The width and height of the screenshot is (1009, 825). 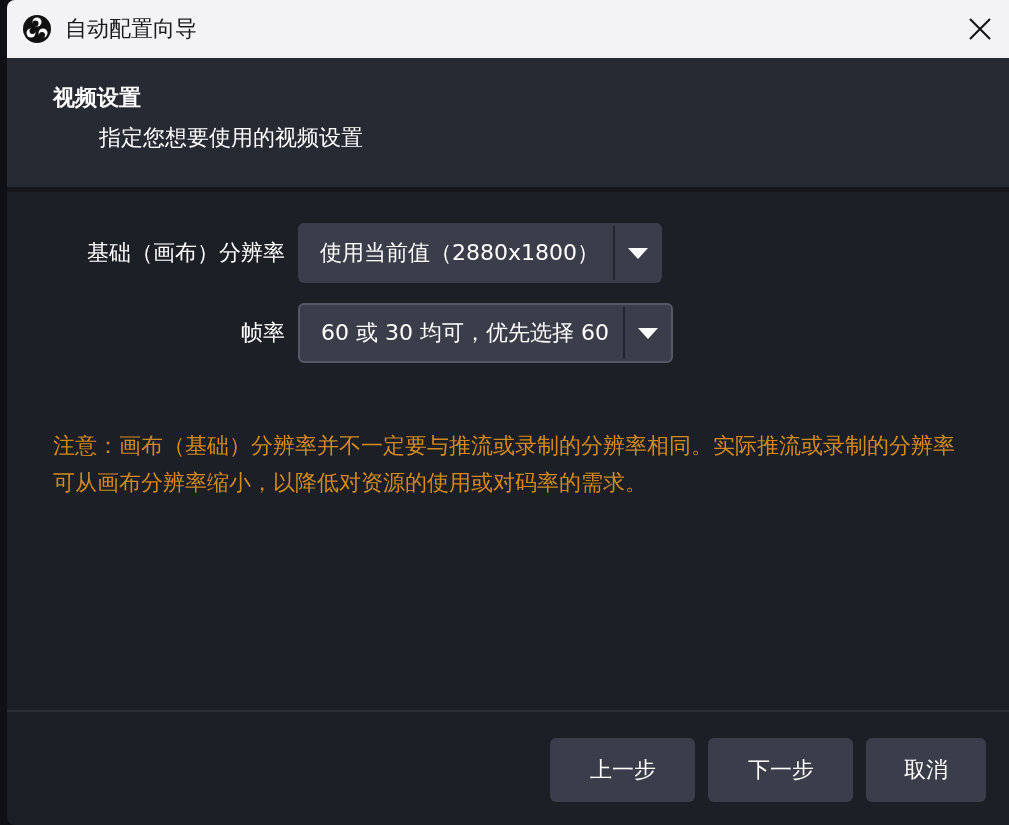 I want to click on dialog-button: 上一步, so click(x=622, y=770).